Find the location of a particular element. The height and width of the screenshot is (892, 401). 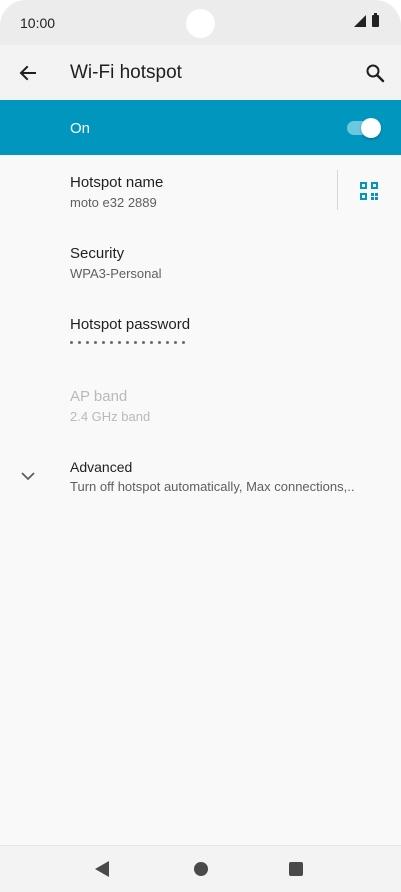

pref-hotspot-name: Hotspot name moto e32 2889 is located at coordinates (200, 191).